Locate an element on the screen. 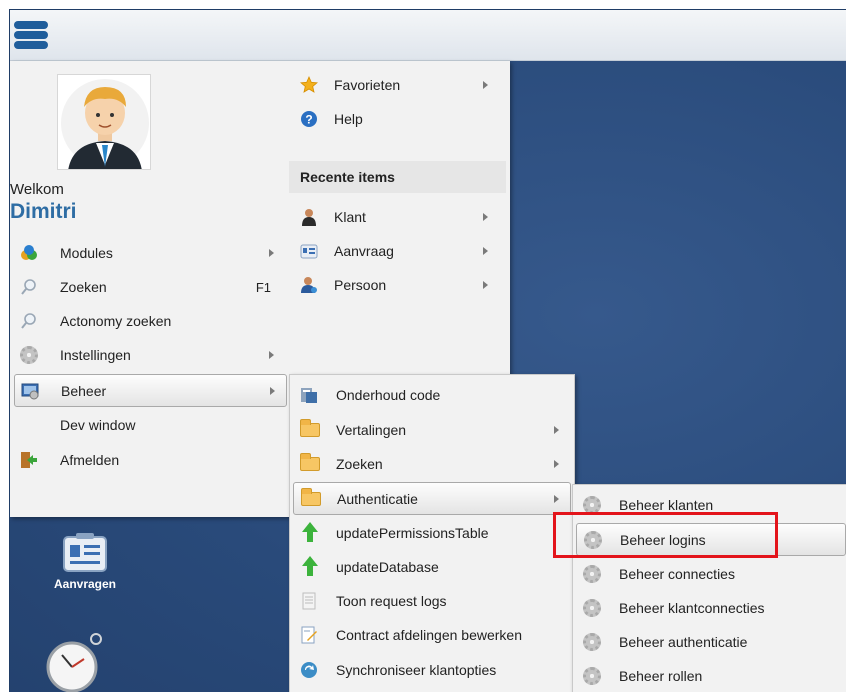 The width and height of the screenshot is (846, 692). menu-item-label: Contract afdelingen bewerken is located at coordinates (429, 635).